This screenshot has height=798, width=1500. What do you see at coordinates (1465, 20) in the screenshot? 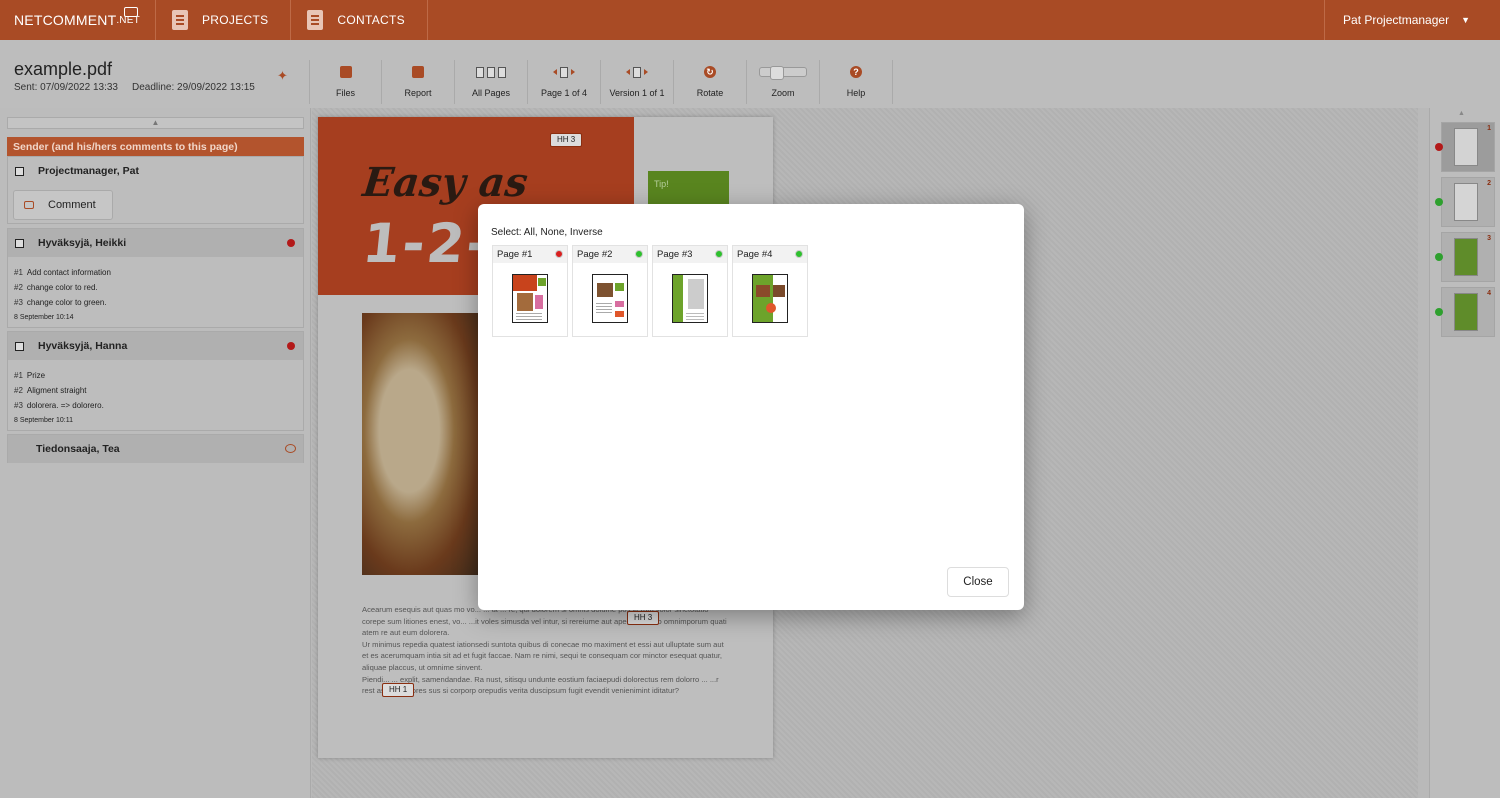
I see `chevron-down-icon: ▼` at bounding box center [1465, 20].